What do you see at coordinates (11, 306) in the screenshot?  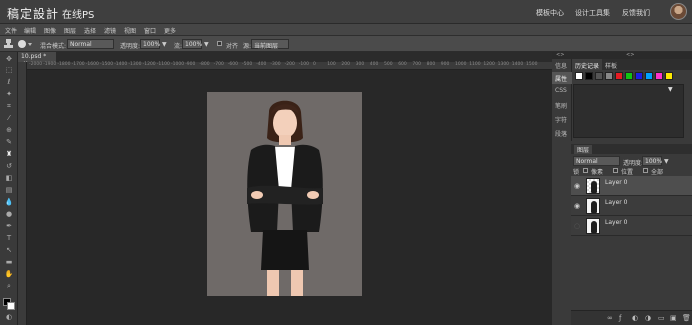 I see `background-color-swatch` at bounding box center [11, 306].